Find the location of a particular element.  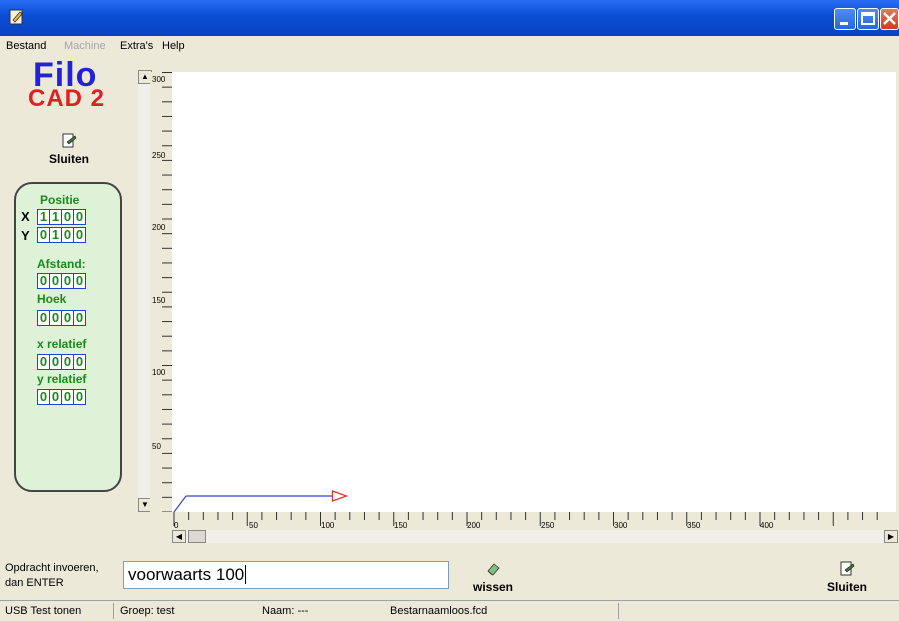

x-relative-label: x relatief is located at coordinates (62, 344).